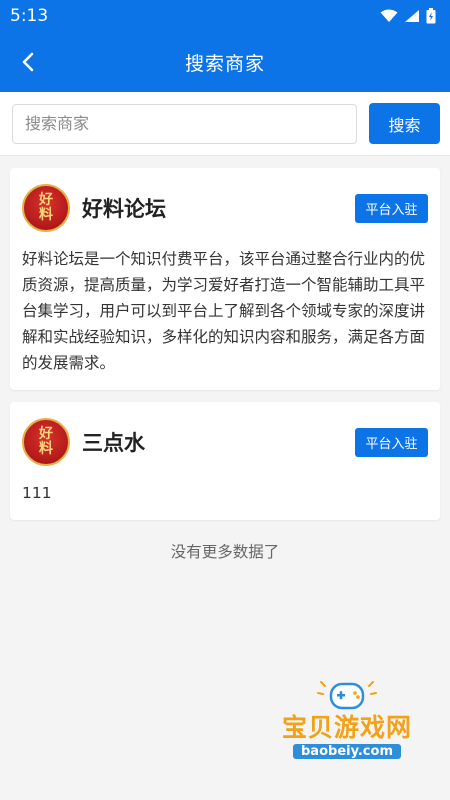  Describe the element at coordinates (347, 695) in the screenshot. I see `gamepad-icon` at that location.